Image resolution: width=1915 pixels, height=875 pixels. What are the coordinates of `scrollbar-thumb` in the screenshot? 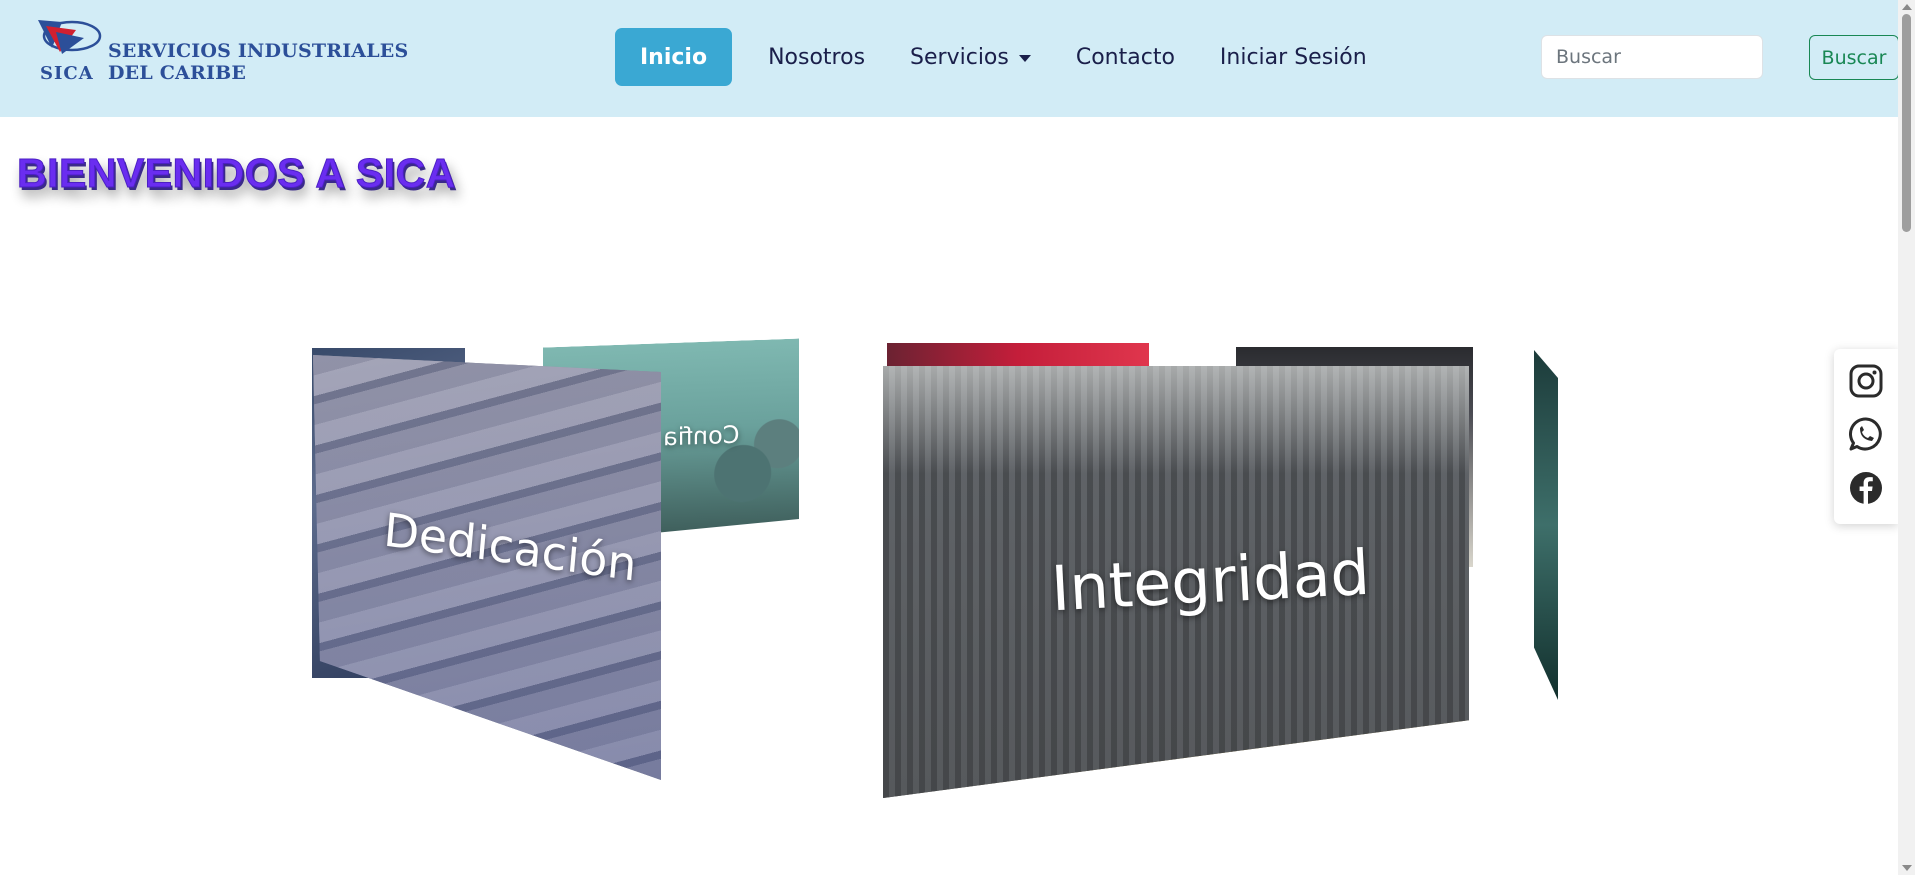 It's located at (1906, 123).